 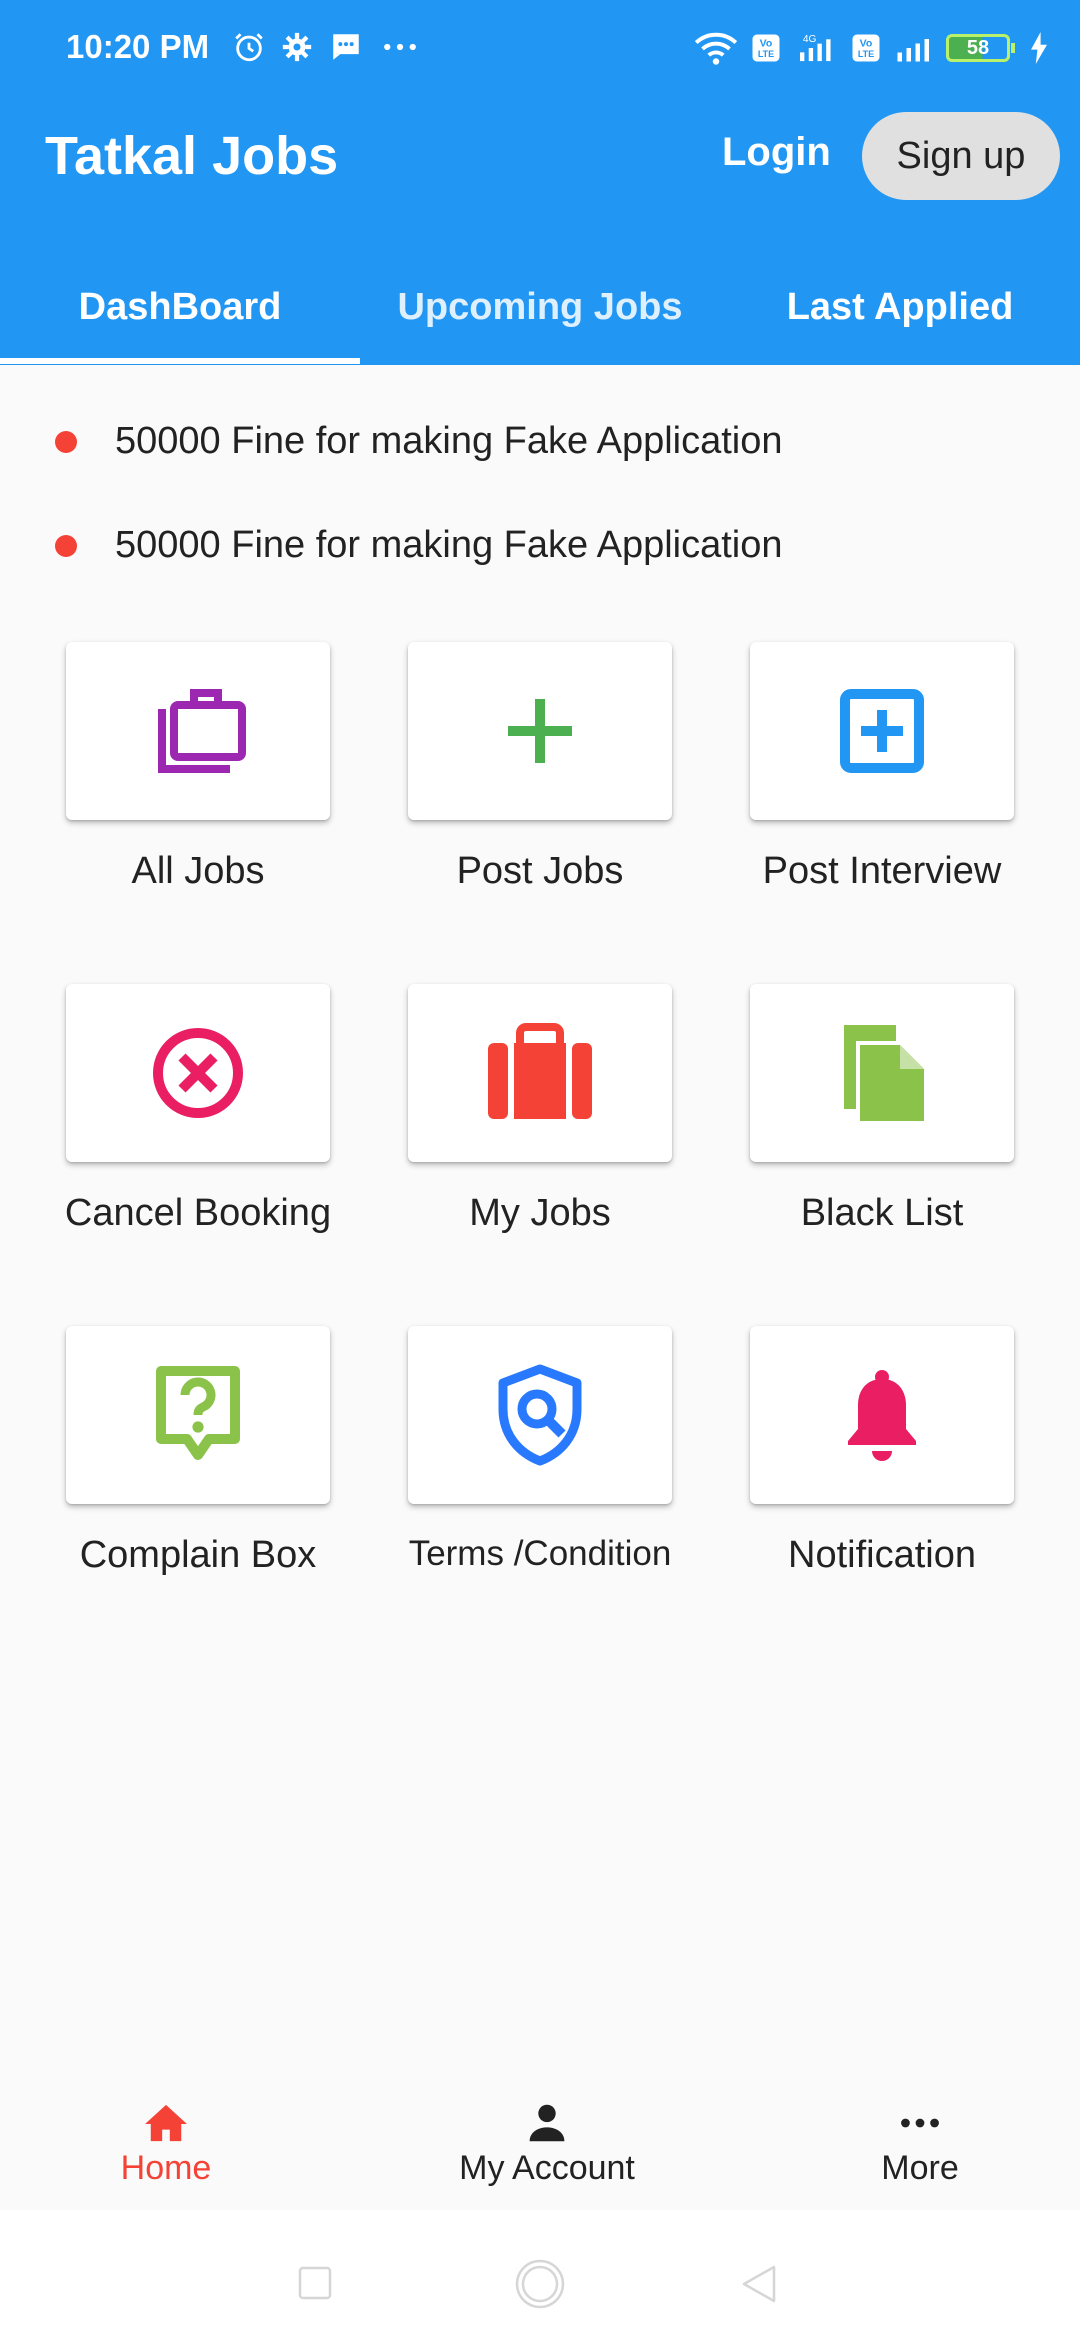 I want to click on tile-label-my-jobs: My Jobs, so click(x=540, y=1213).